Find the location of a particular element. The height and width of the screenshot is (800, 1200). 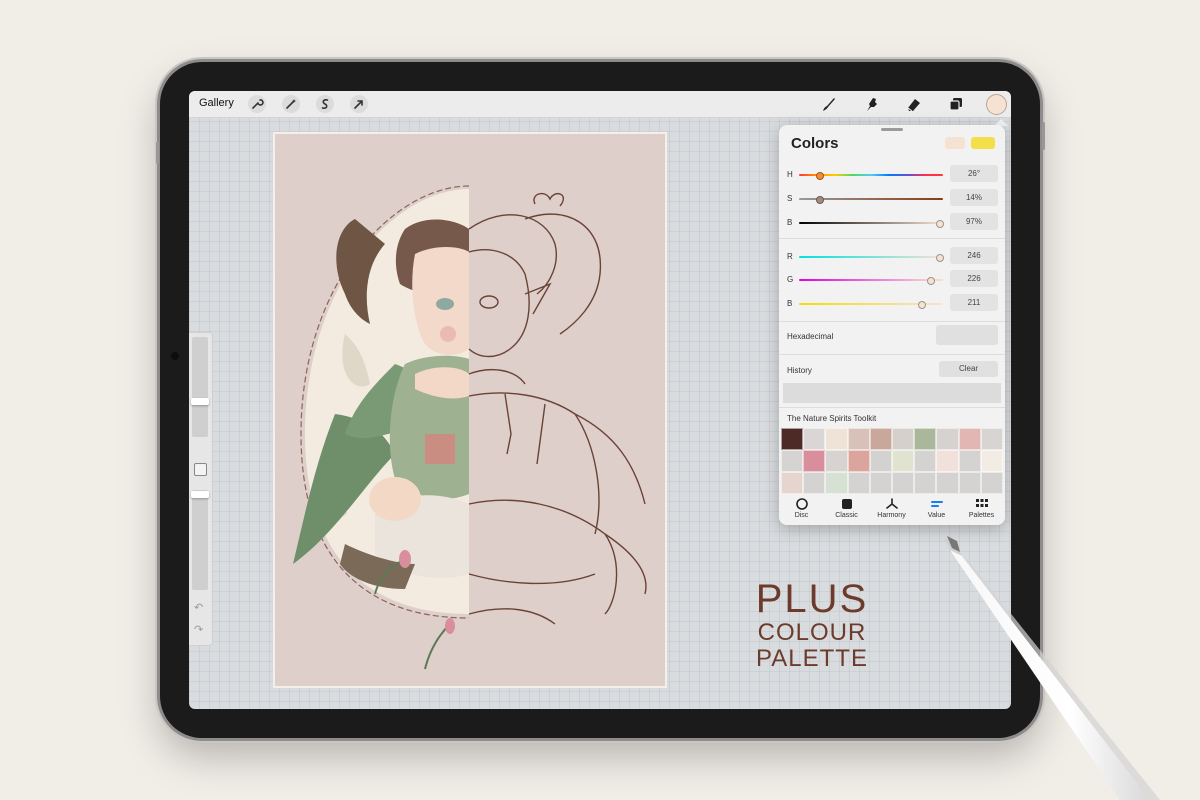

current-color-swatch is located at coordinates (955, 143).